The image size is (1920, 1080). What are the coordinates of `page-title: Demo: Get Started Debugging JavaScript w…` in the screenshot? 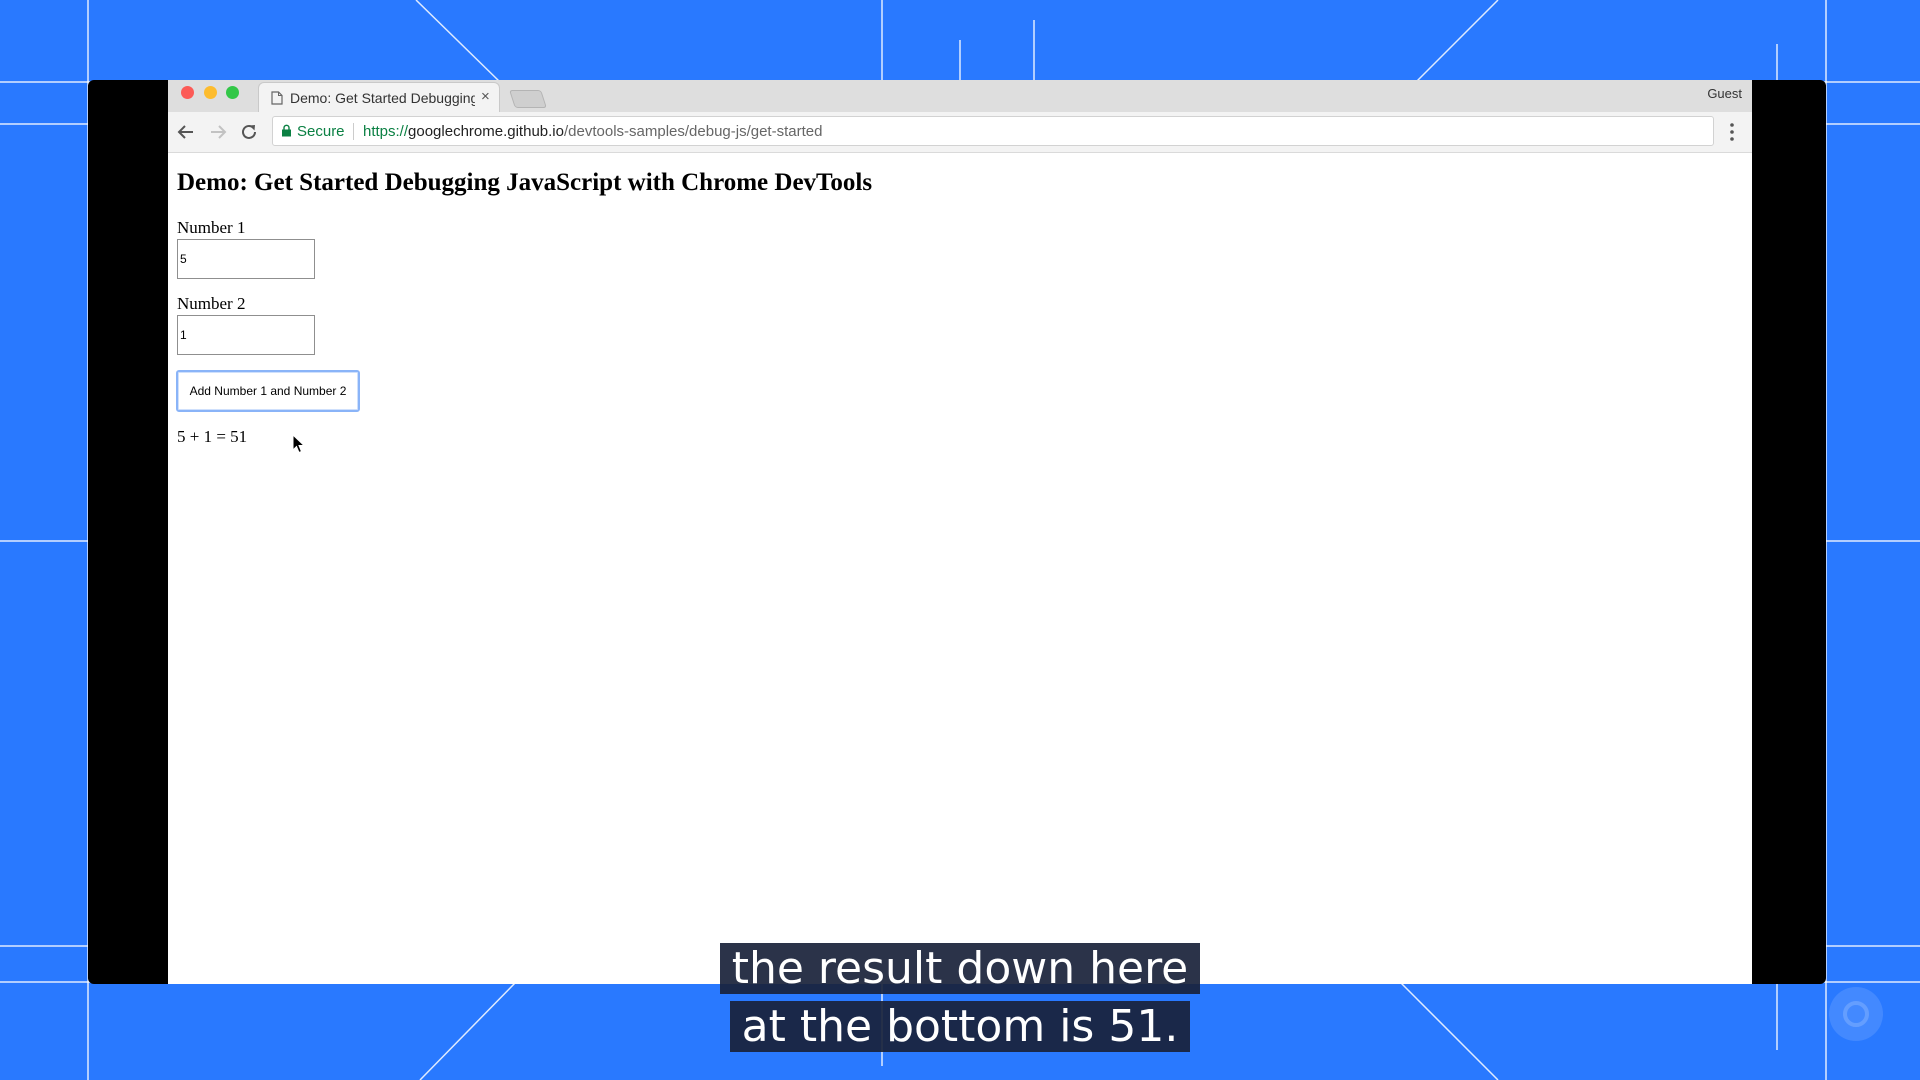 It's located at (525, 182).